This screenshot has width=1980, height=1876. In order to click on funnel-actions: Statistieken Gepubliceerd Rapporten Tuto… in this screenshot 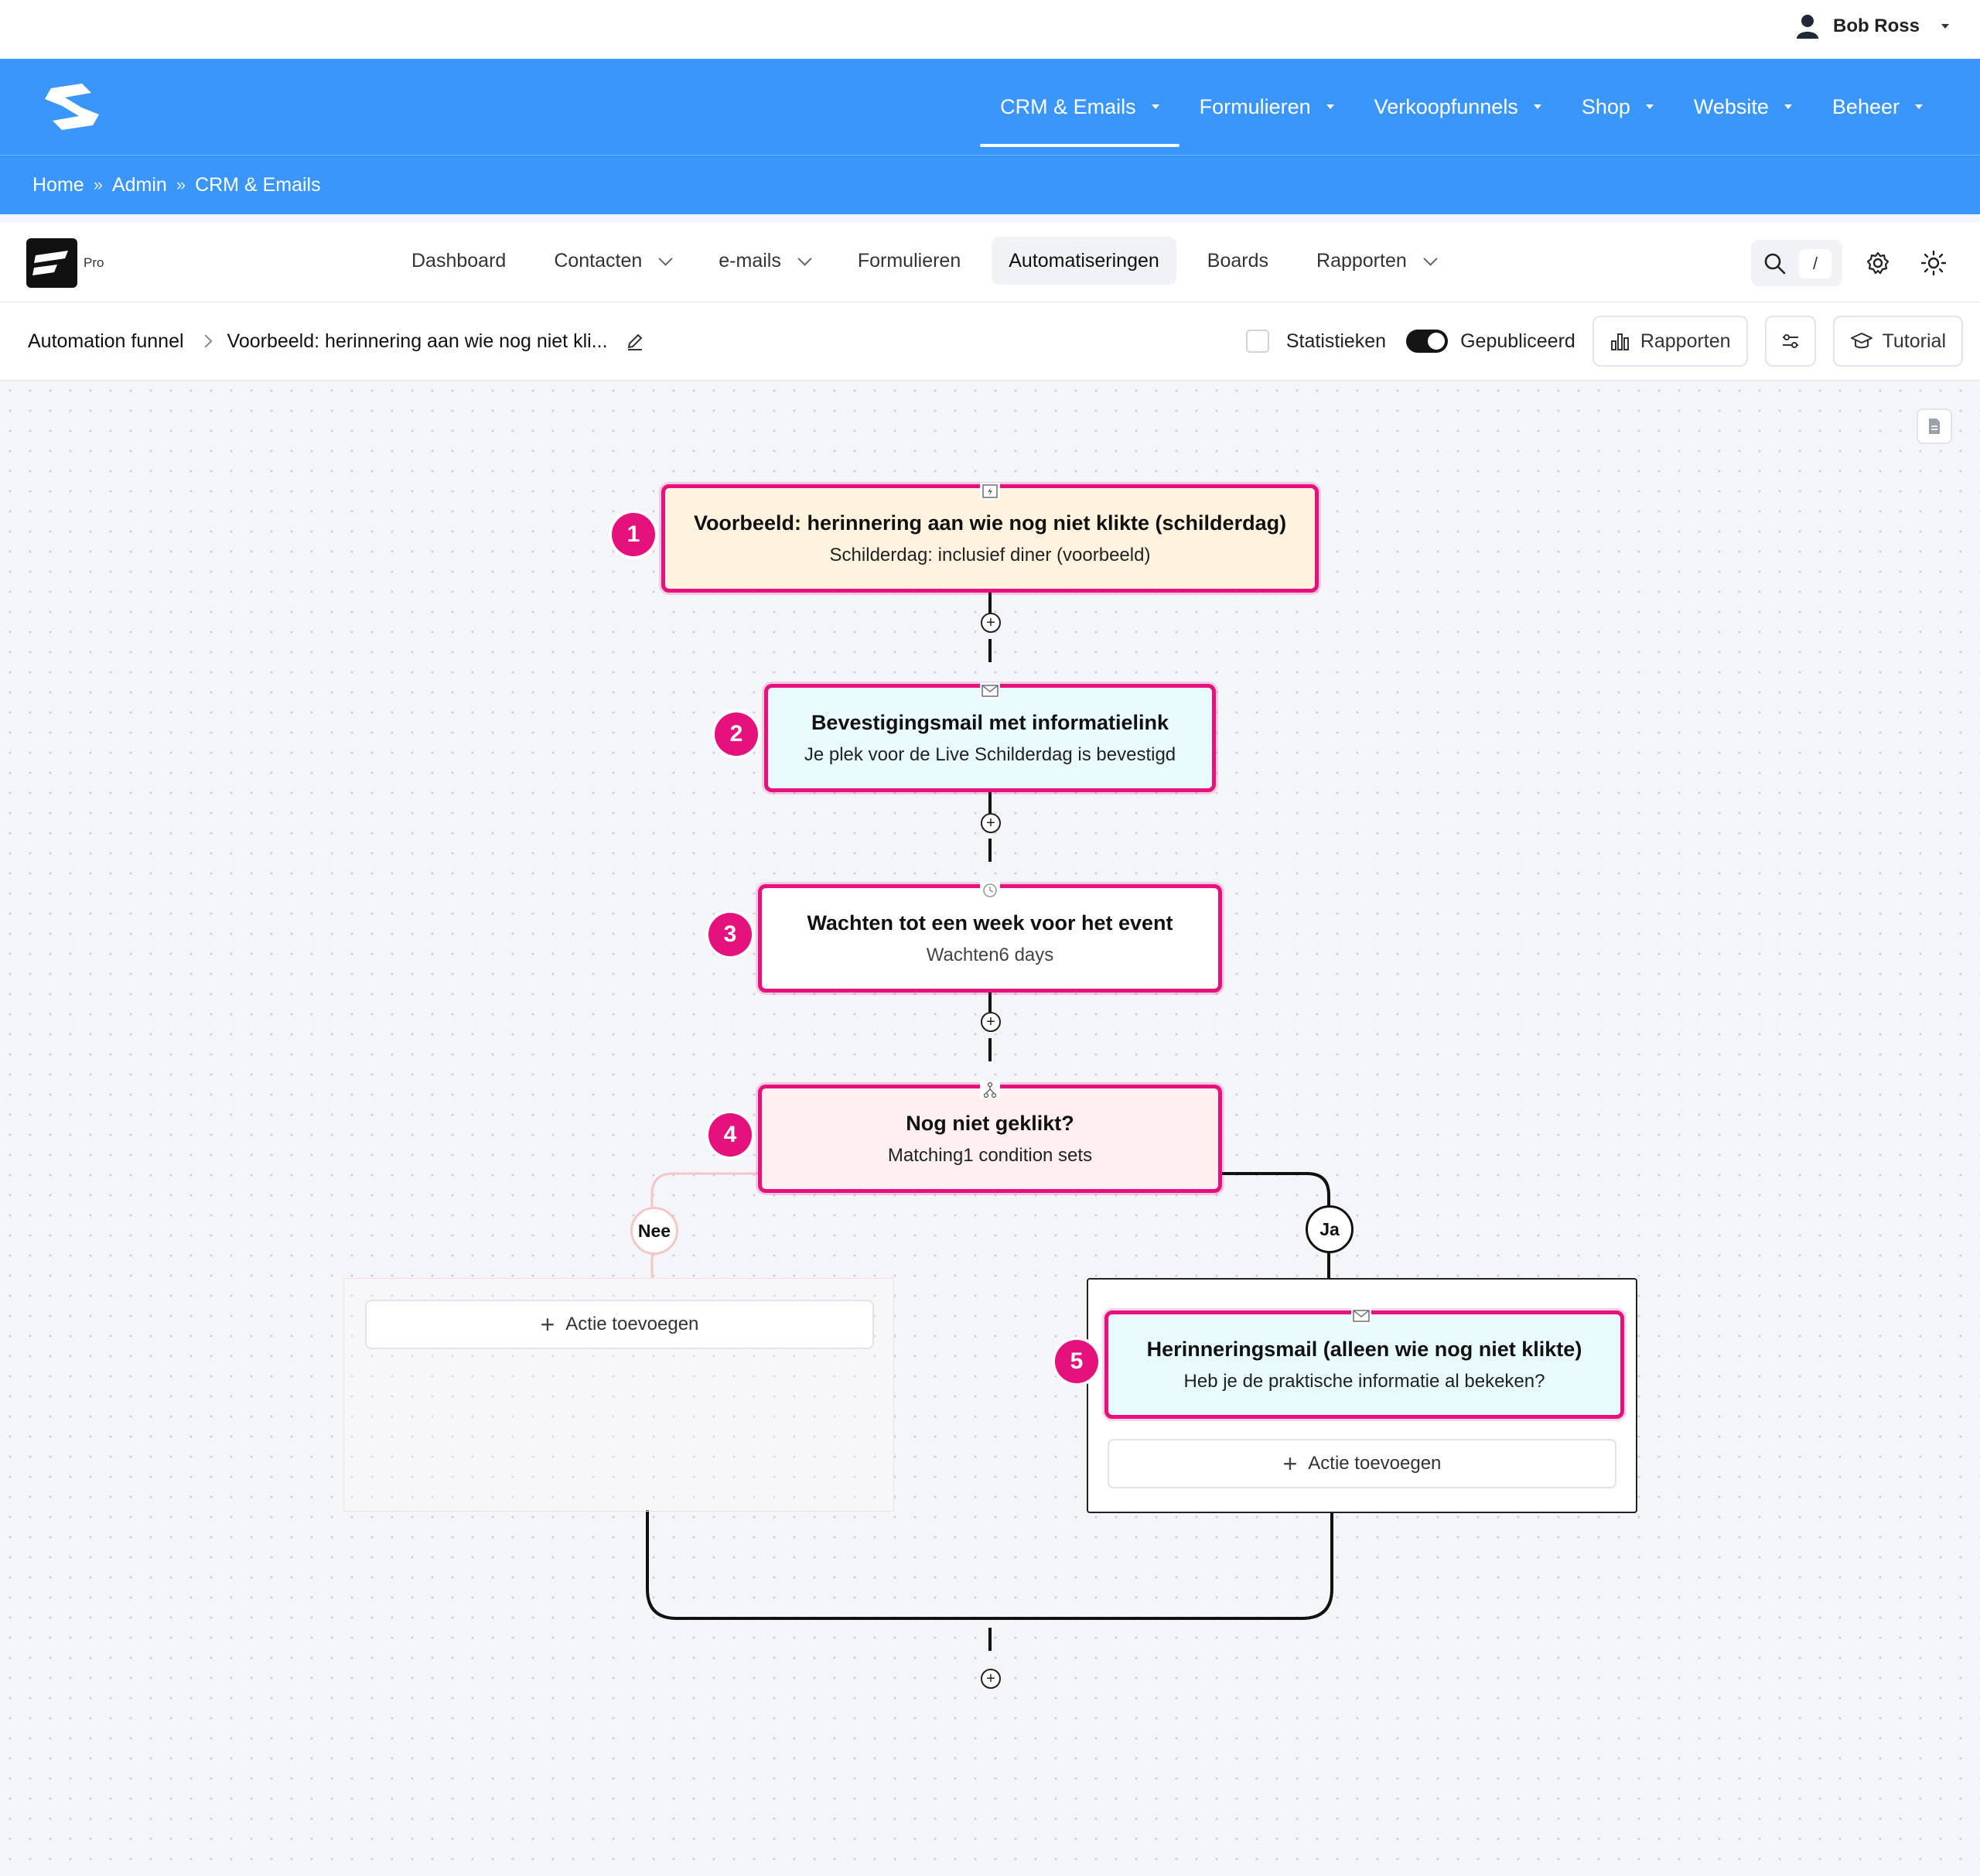, I will do `click(1604, 341)`.